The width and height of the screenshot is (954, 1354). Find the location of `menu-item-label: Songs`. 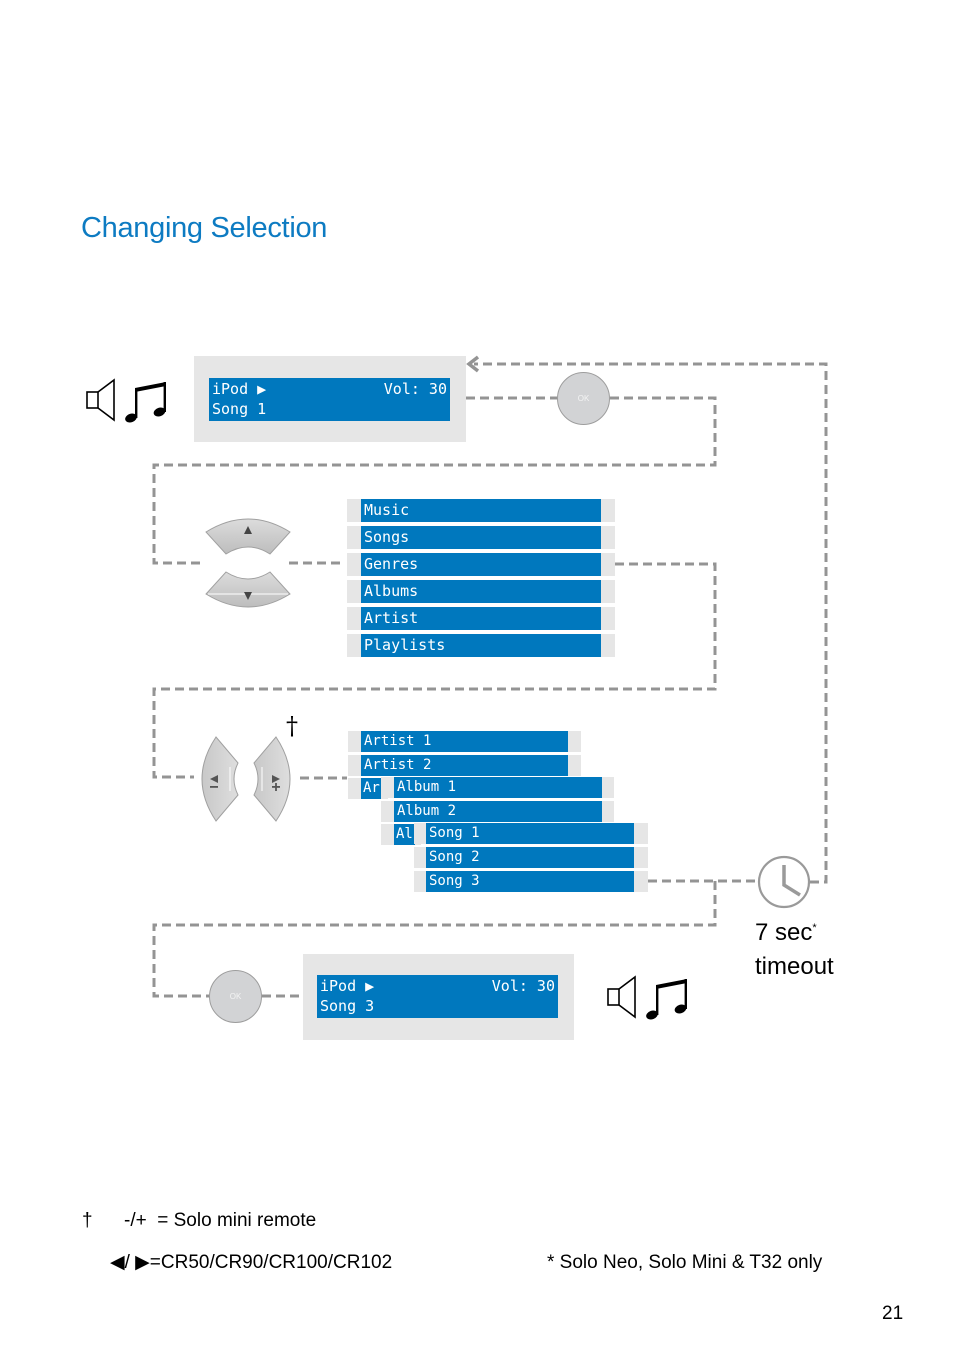

menu-item-label: Songs is located at coordinates (481, 537).